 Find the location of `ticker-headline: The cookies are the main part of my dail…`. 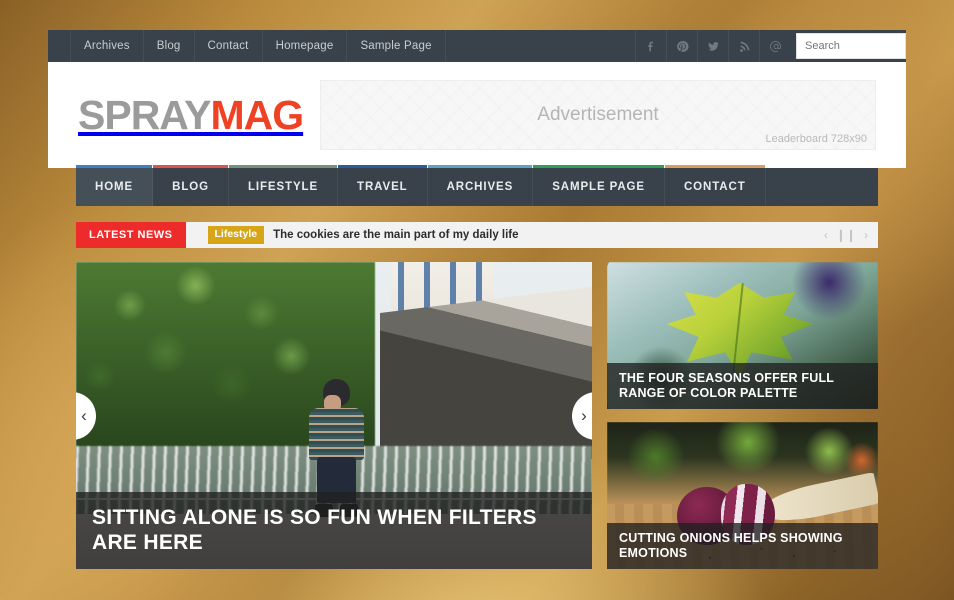

ticker-headline: The cookies are the main part of my dail… is located at coordinates (395, 235).